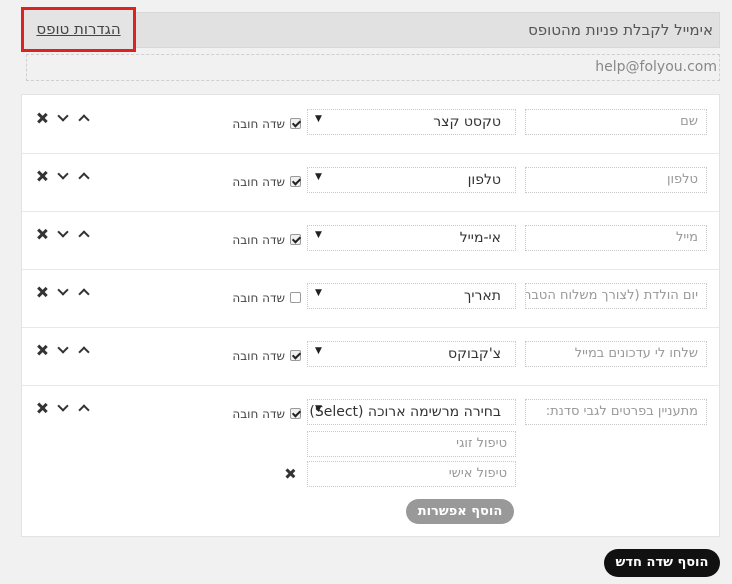  What do you see at coordinates (411, 444) in the screenshot?
I see `option-input: טיפול זוגי` at bounding box center [411, 444].